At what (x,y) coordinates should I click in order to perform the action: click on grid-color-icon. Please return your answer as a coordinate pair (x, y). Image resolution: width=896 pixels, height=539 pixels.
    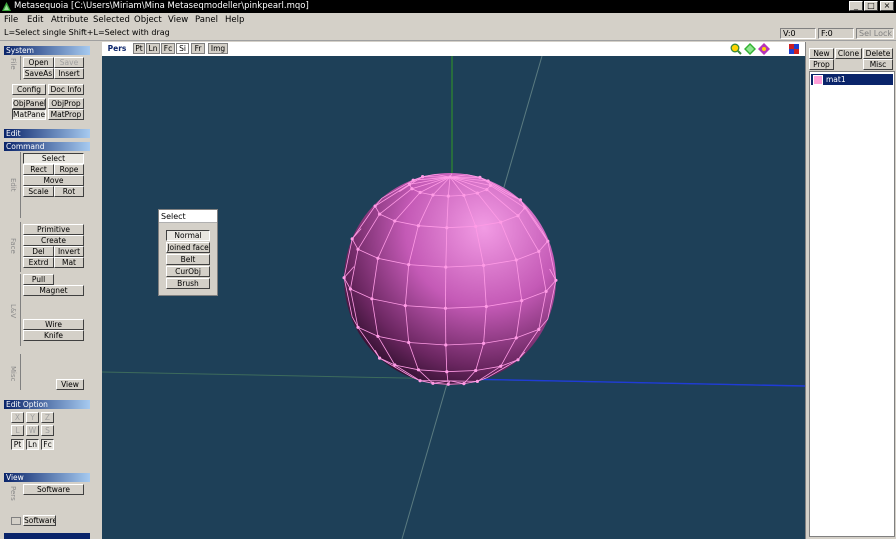
    Looking at the image, I should click on (794, 49).